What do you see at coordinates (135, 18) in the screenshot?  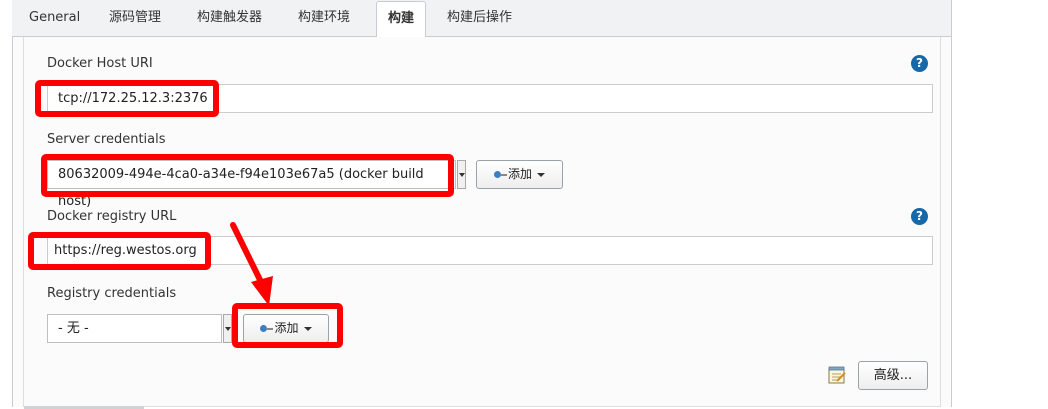 I see `tab-source-code-management: 源码管理` at bounding box center [135, 18].